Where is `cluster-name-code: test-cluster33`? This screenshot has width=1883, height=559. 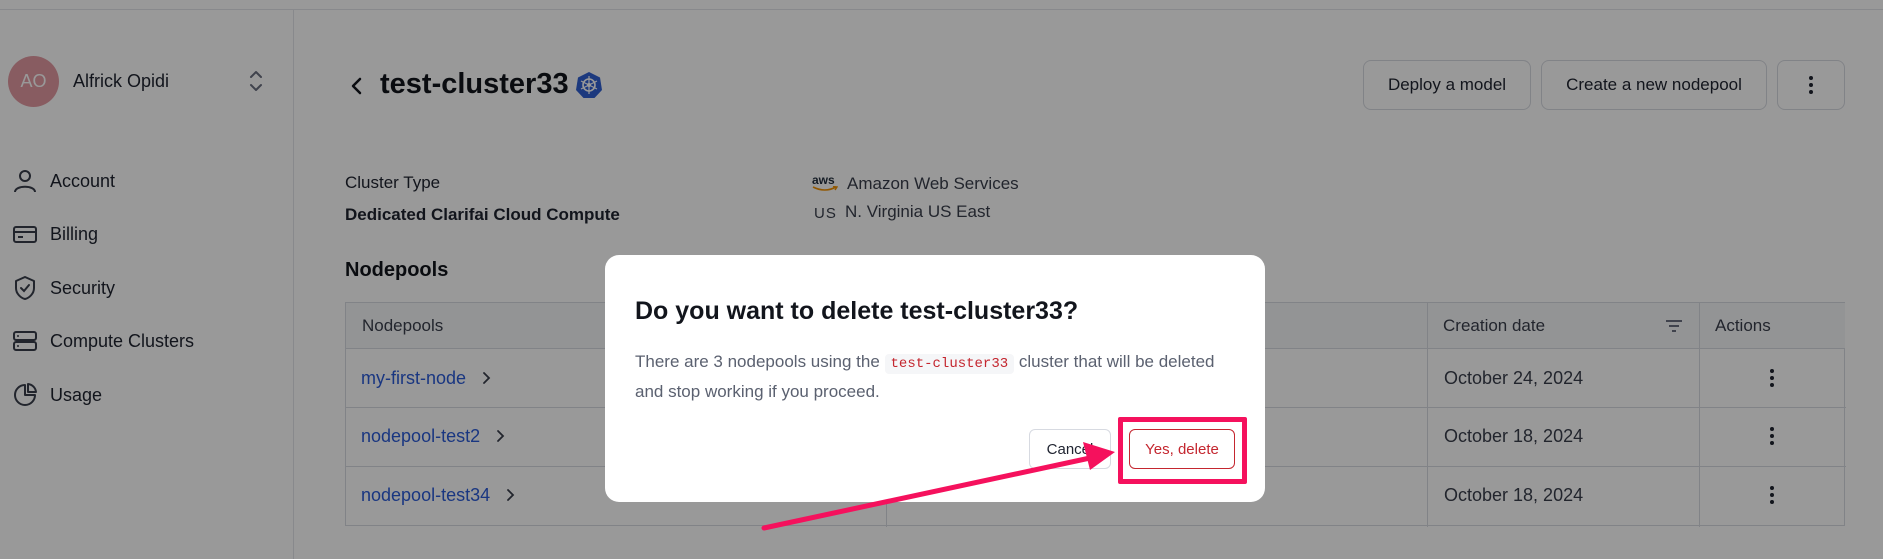
cluster-name-code: test-cluster33 is located at coordinates (949, 364).